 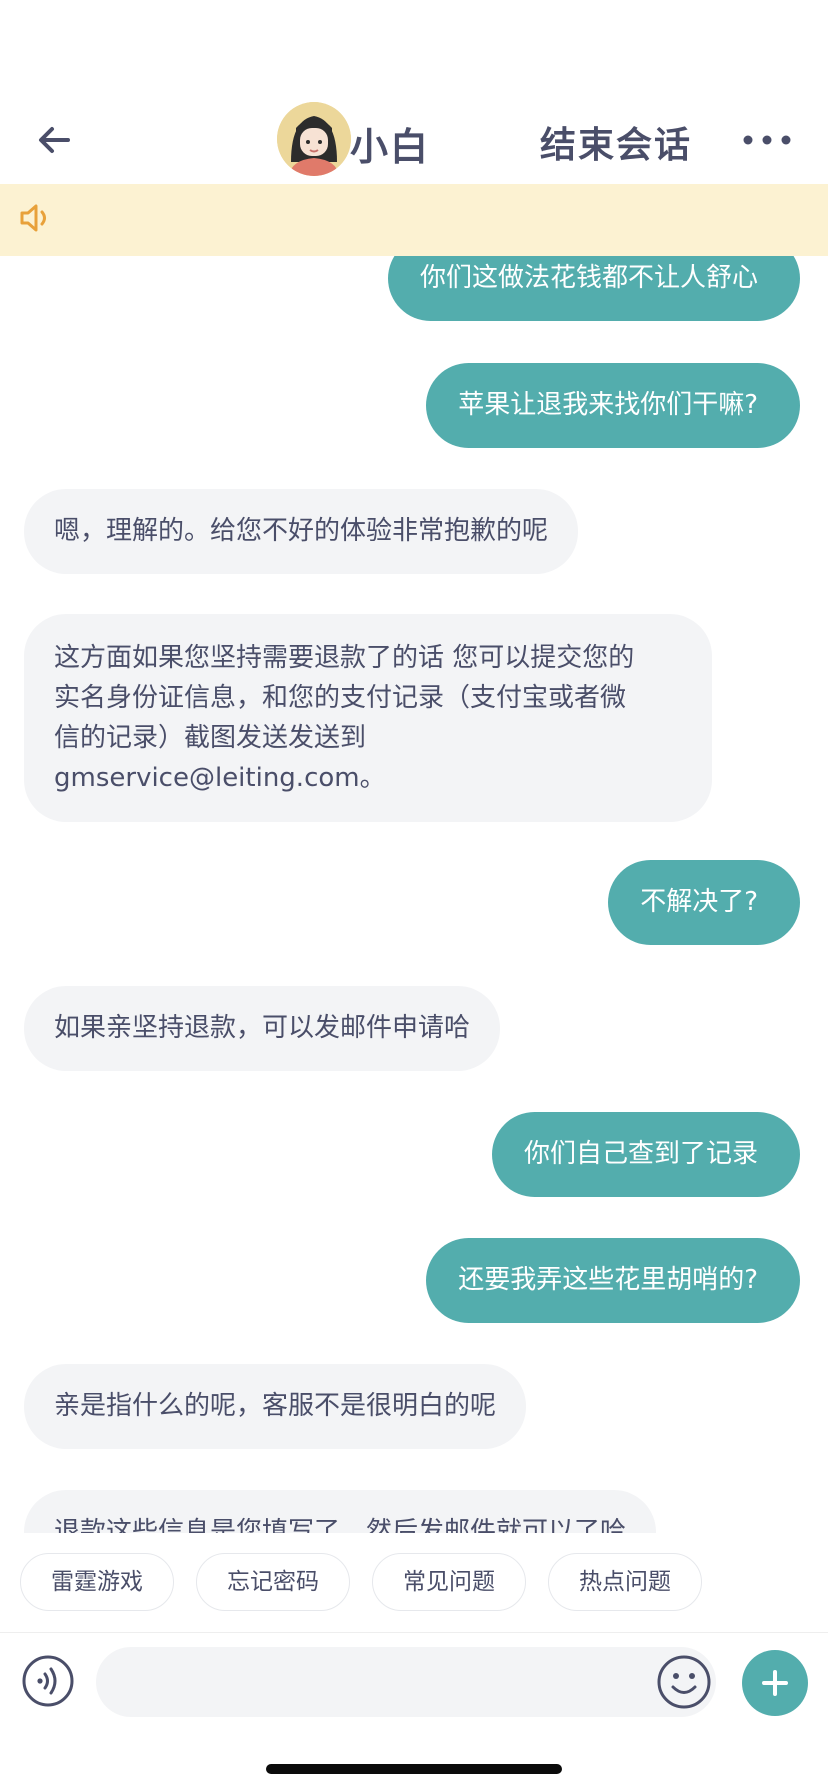 What do you see at coordinates (613, 405) in the screenshot?
I see `message-bubble-outgoing: 苹果让退我来找你们干嘛?` at bounding box center [613, 405].